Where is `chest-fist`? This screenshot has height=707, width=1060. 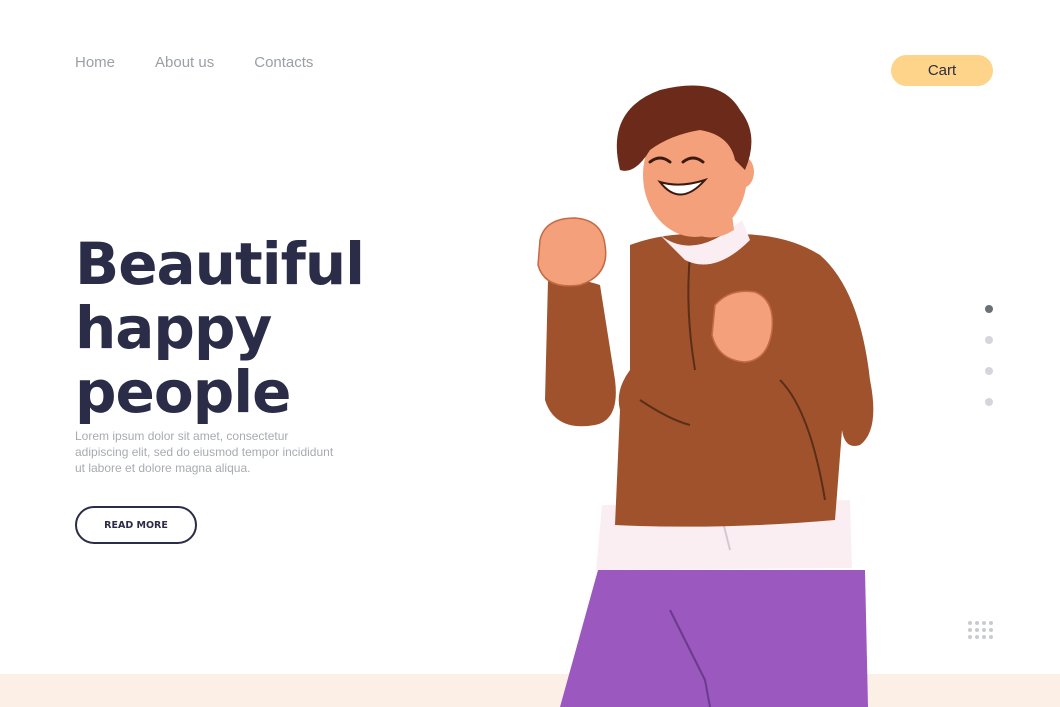 chest-fist is located at coordinates (742, 326).